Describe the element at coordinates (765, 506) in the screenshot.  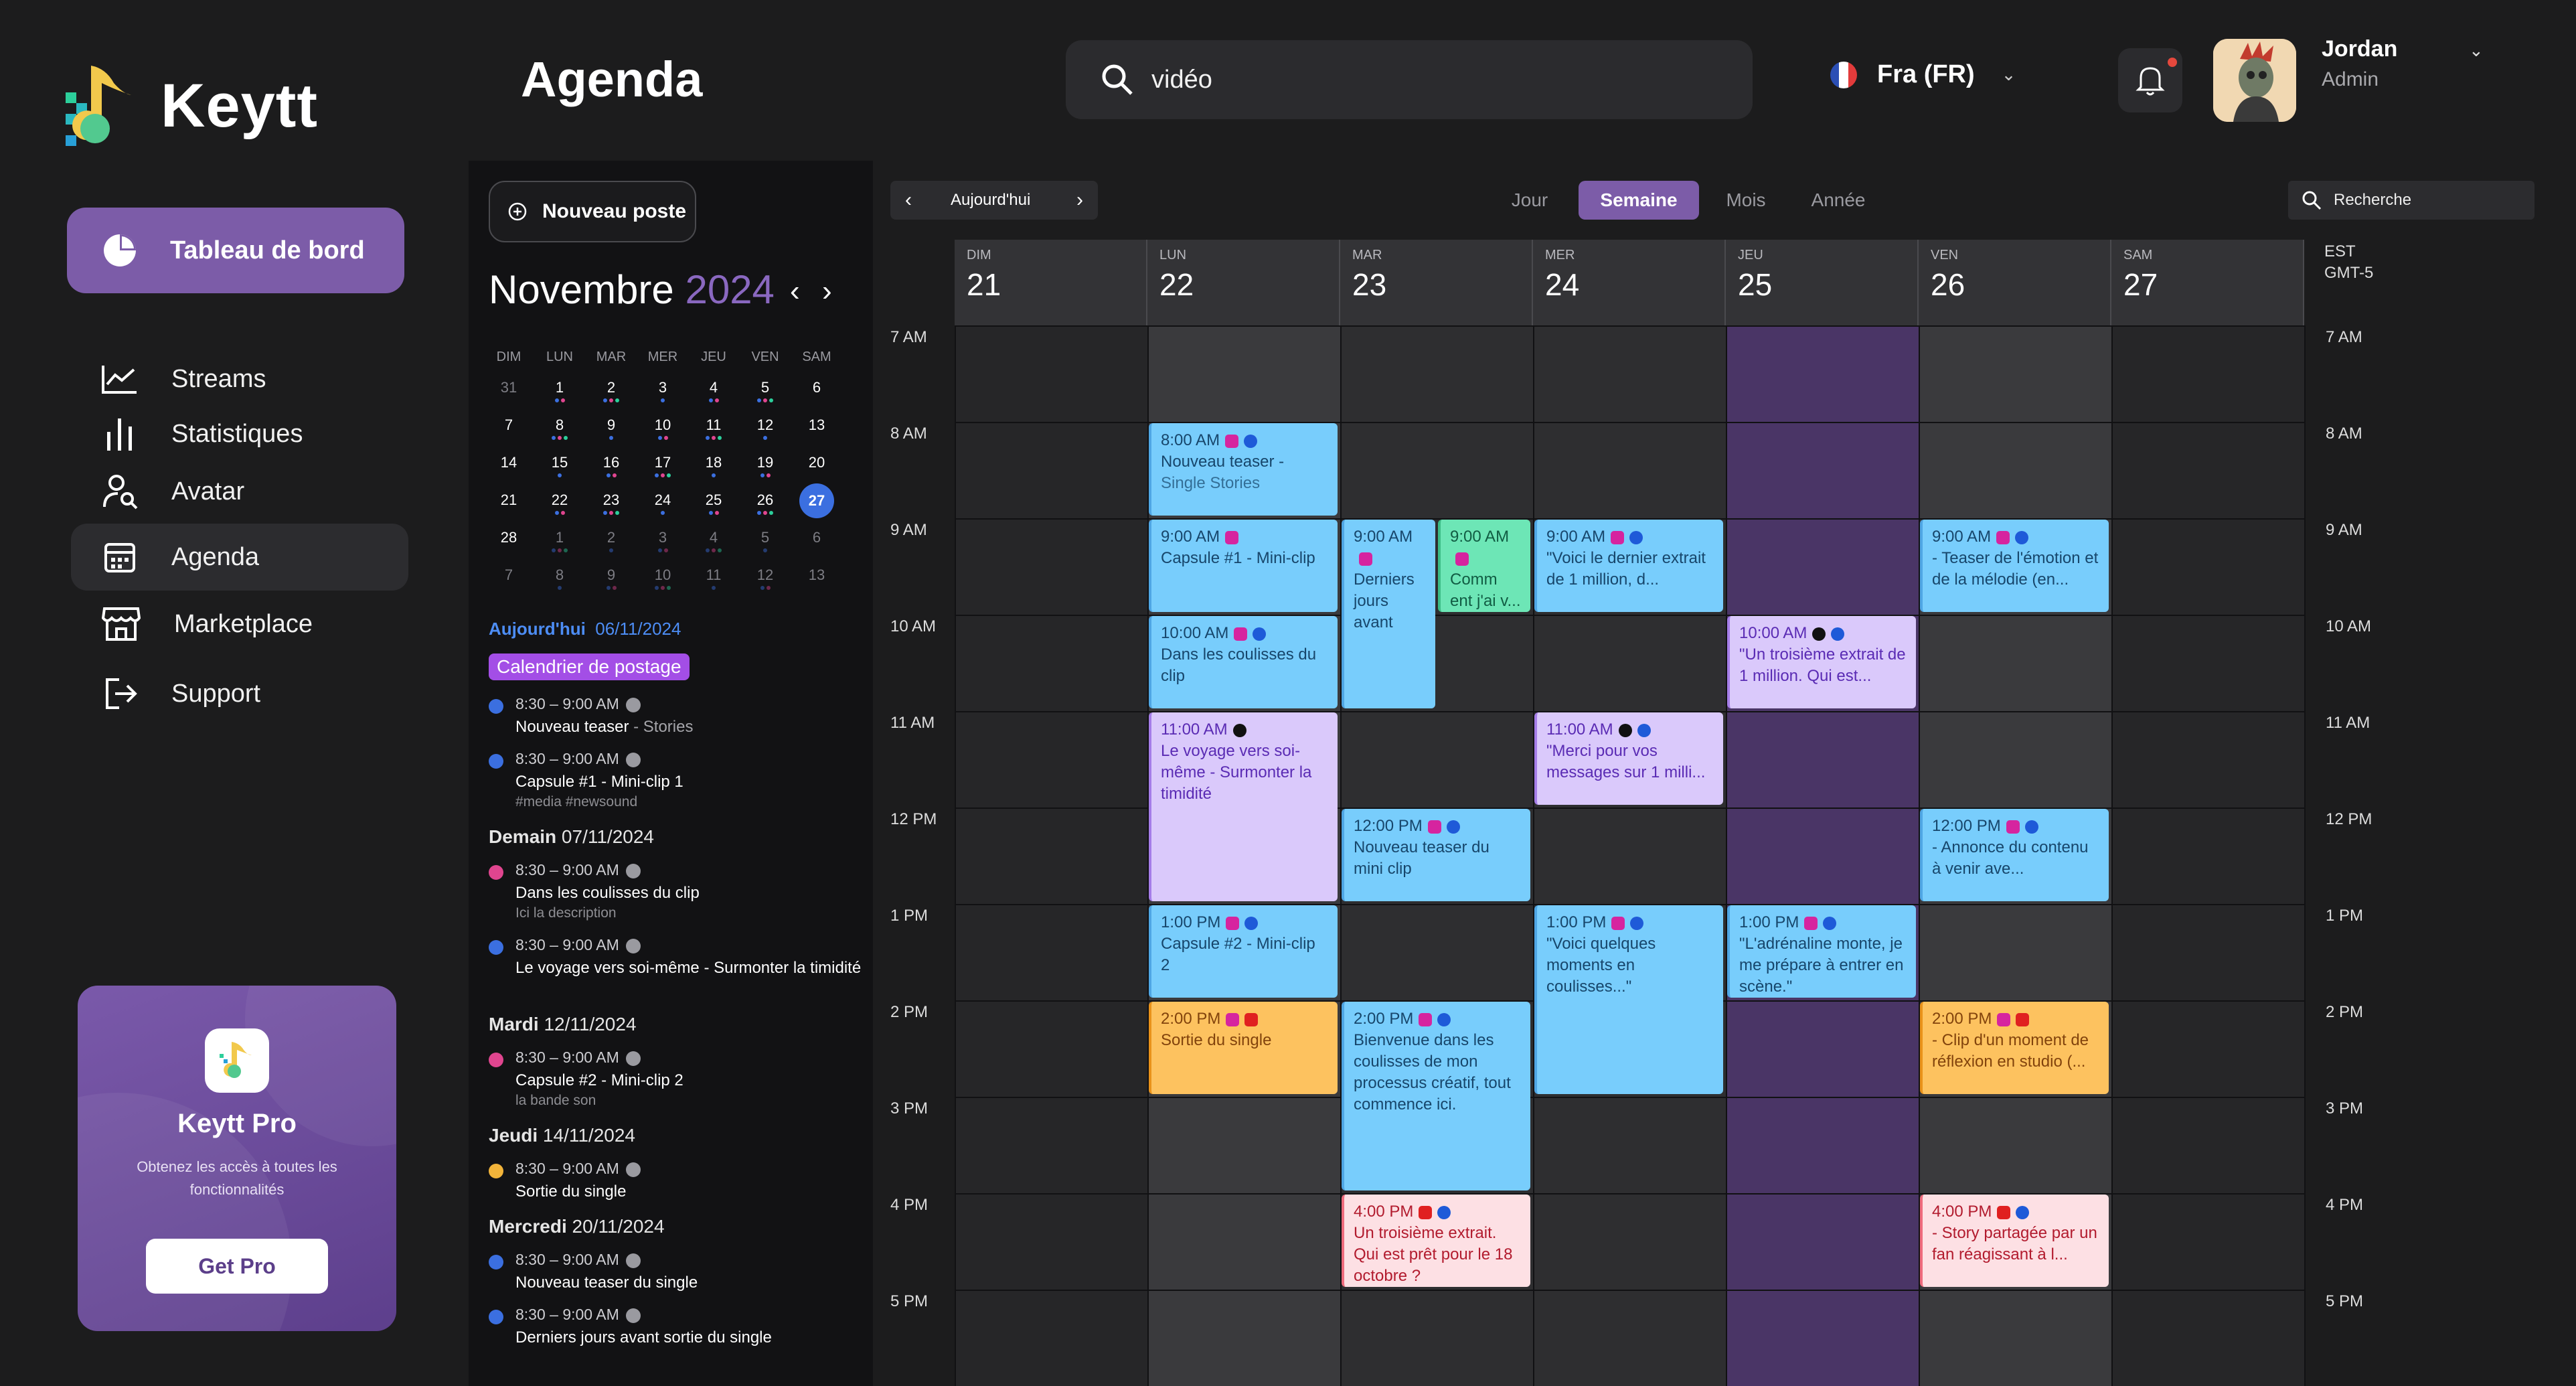
I see `mini-day-cell: 26` at that location.